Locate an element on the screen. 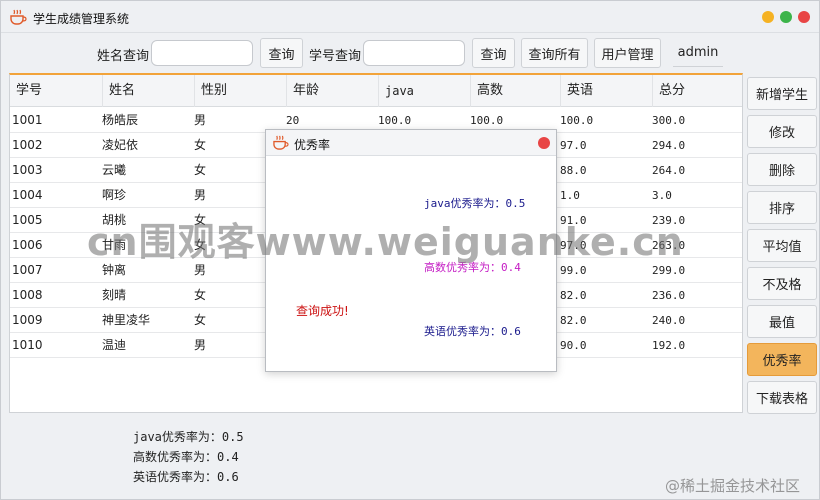 This screenshot has width=820, height=500. cell-total: 3.0 is located at coordinates (662, 195).